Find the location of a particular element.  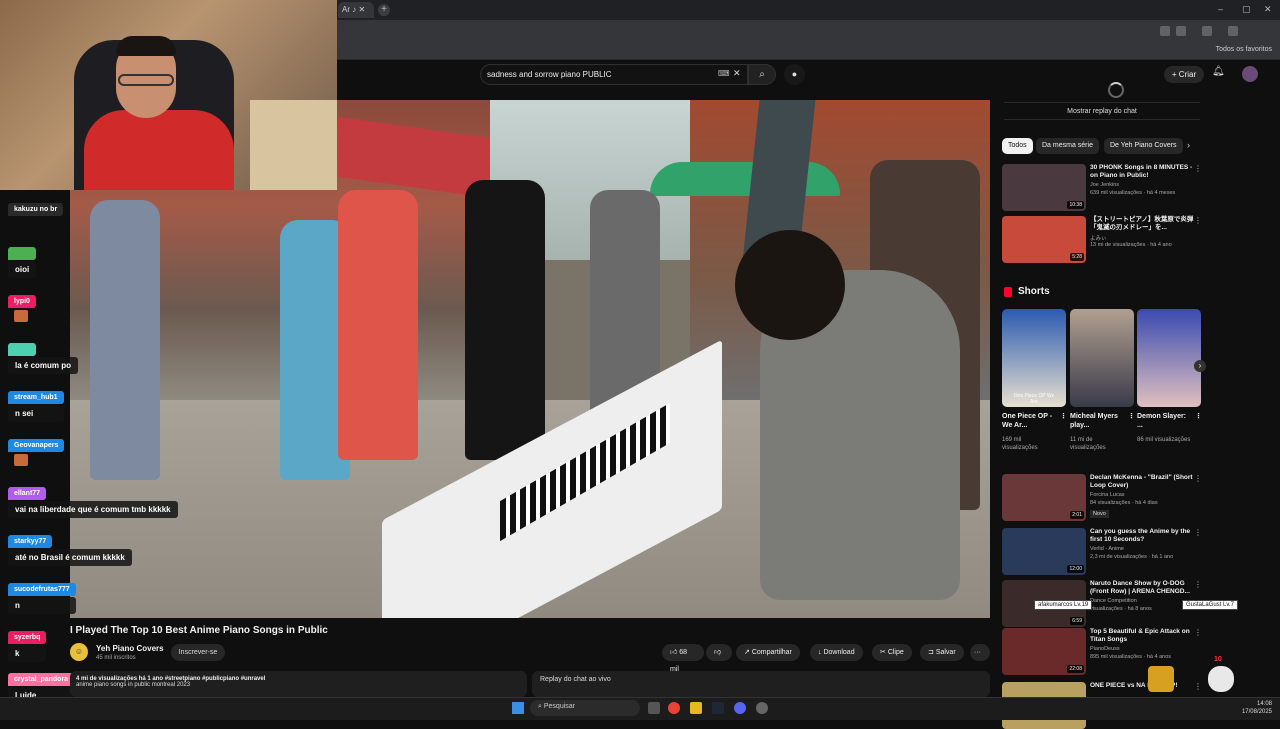

webcam-overlay is located at coordinates (168, 95).